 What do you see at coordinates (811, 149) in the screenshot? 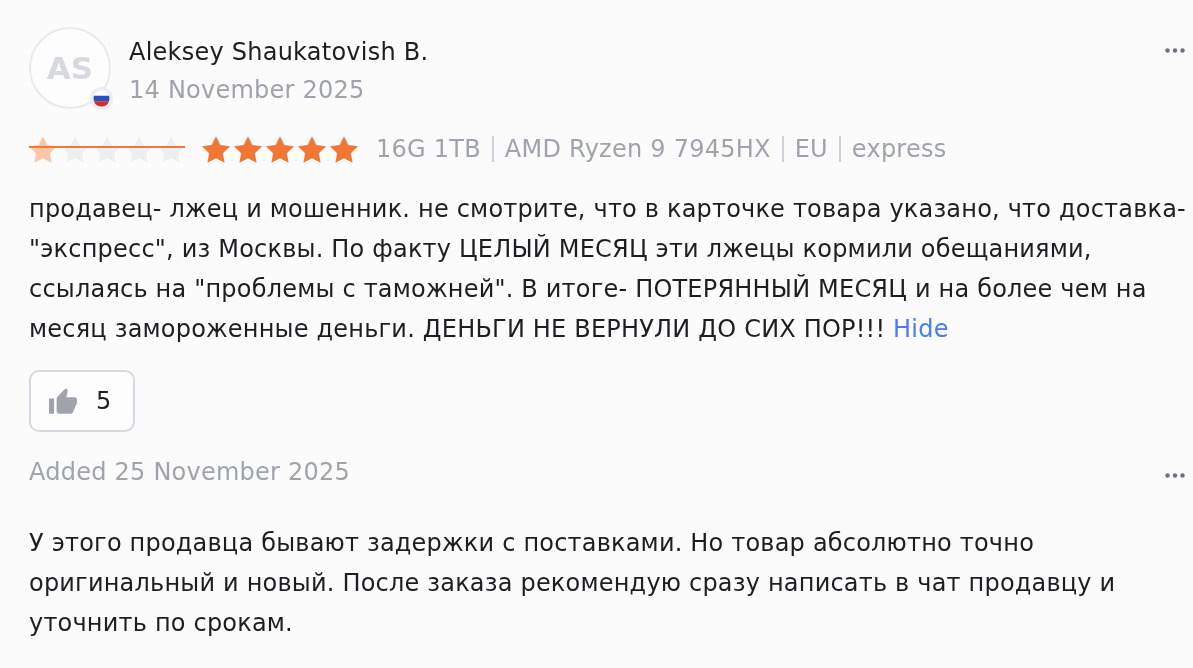
I see `product-option-text: EU` at bounding box center [811, 149].